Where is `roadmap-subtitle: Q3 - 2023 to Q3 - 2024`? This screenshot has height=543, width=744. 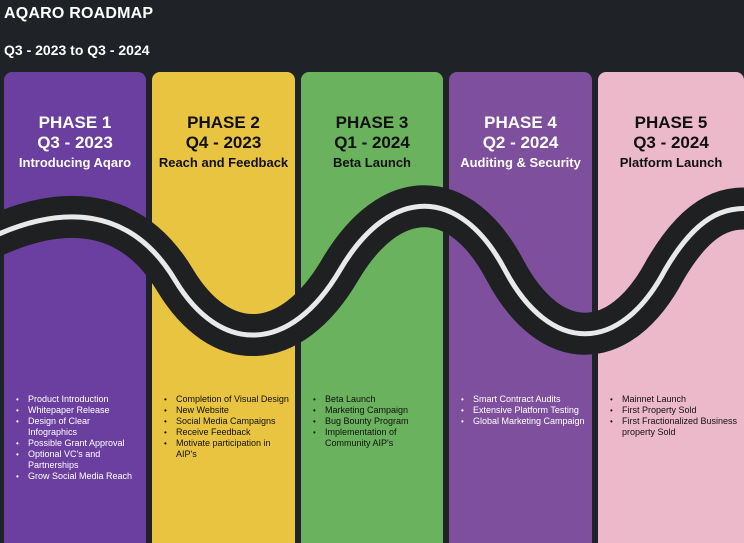
roadmap-subtitle: Q3 - 2023 to Q3 - 2024 is located at coordinates (77, 50).